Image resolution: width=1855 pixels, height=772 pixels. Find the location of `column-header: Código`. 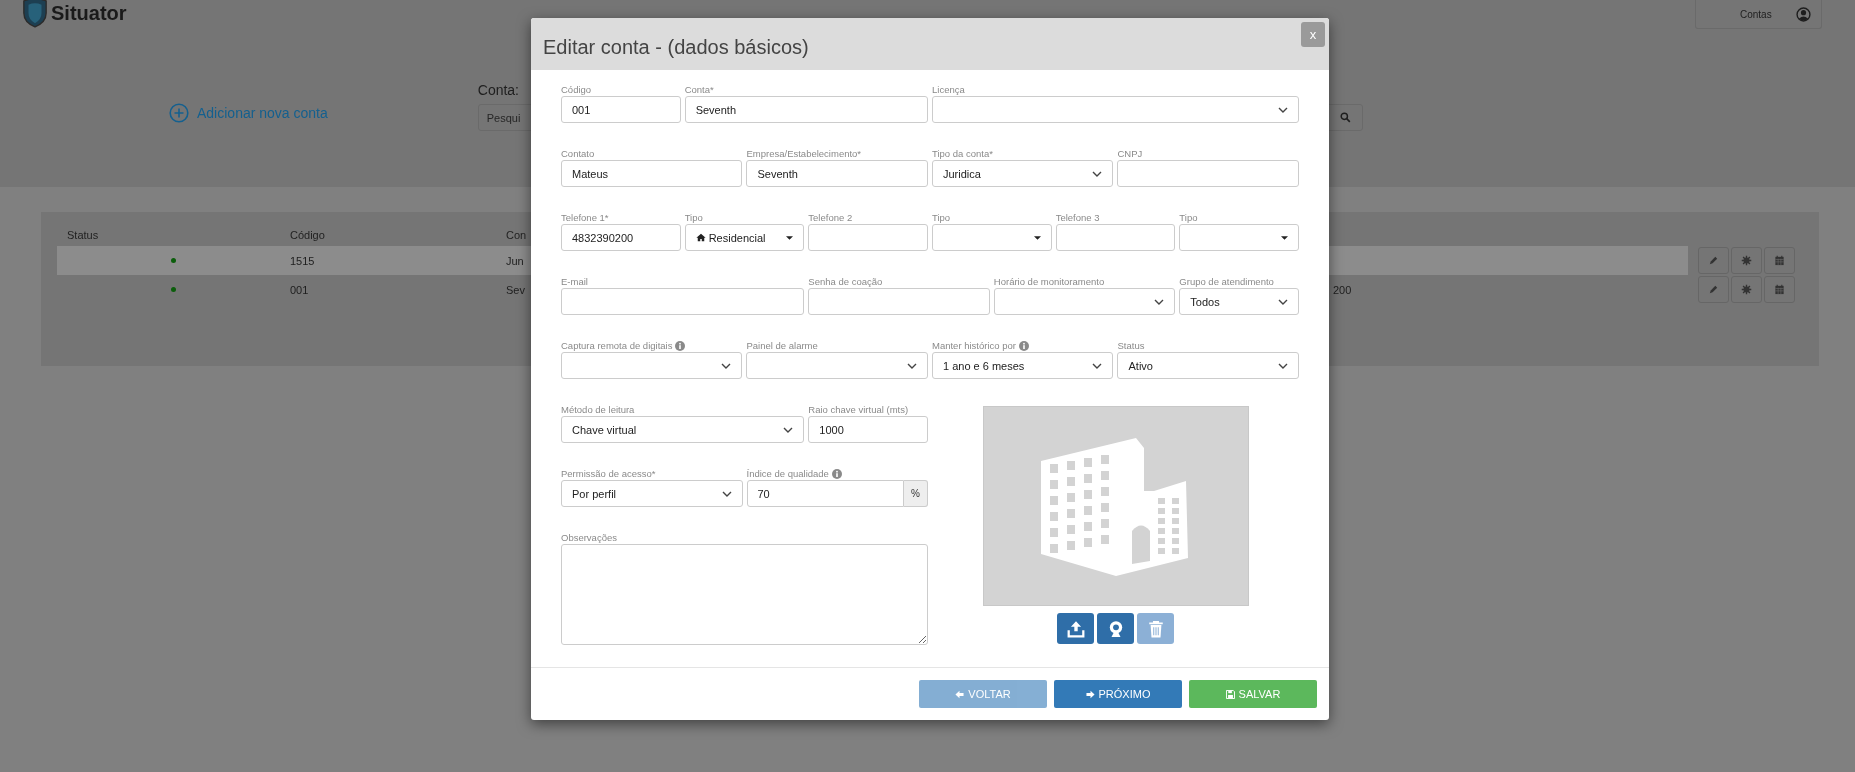

column-header: Código is located at coordinates (307, 235).